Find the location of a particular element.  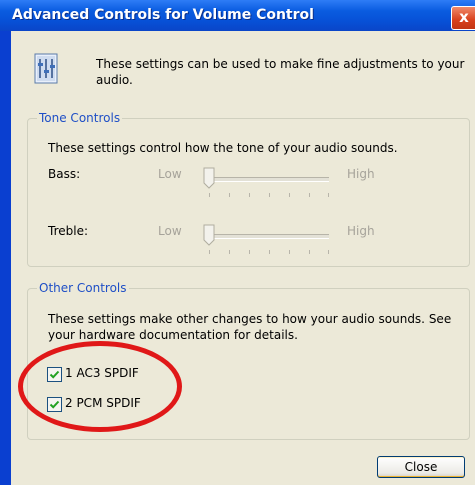

tone-controls-legend: Tone Controls is located at coordinates (80, 118).